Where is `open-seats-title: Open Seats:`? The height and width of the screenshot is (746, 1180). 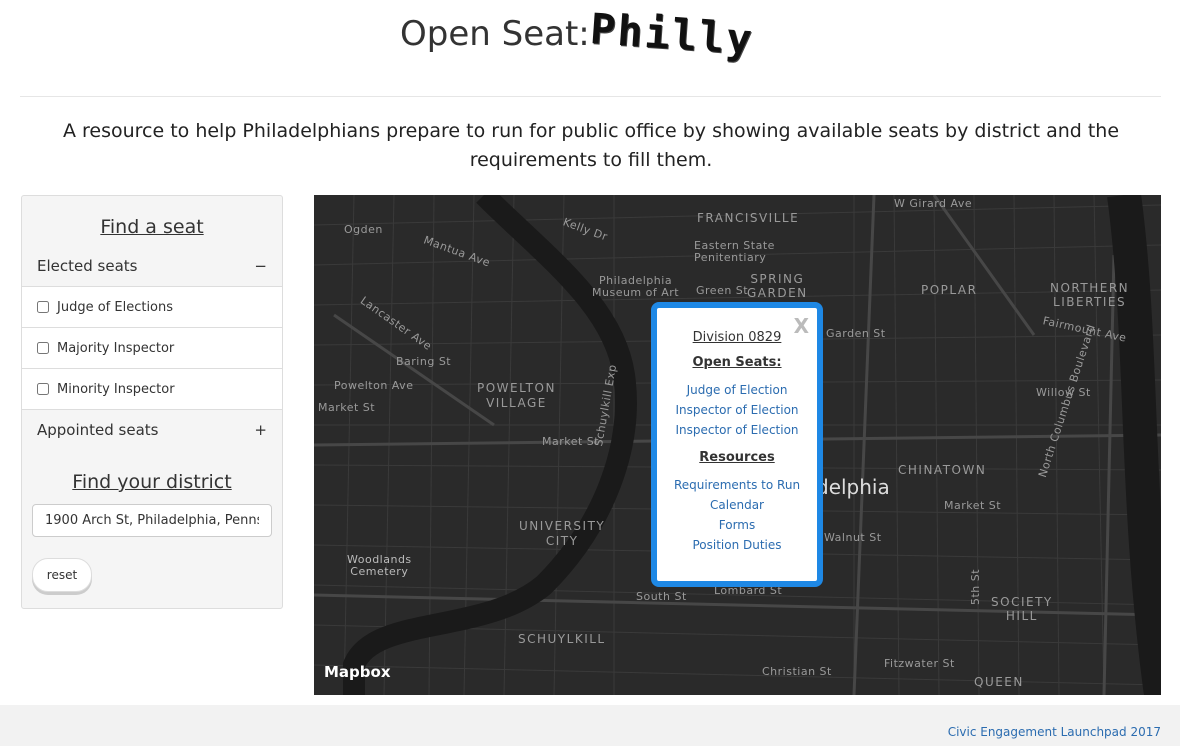
open-seats-title: Open Seats: is located at coordinates (737, 362).